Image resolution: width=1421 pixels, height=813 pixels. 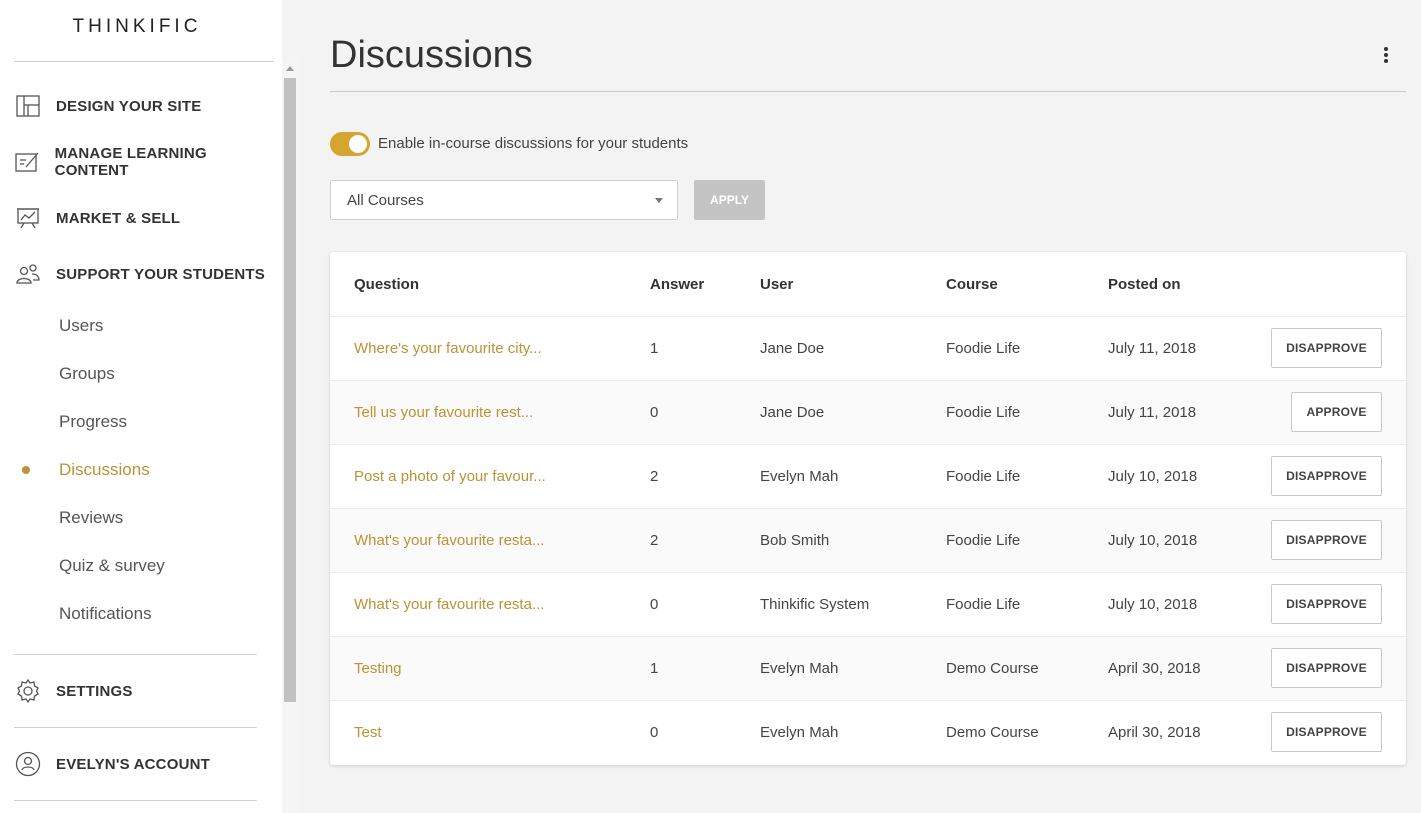 I want to click on caret-down-icon, so click(x=659, y=200).